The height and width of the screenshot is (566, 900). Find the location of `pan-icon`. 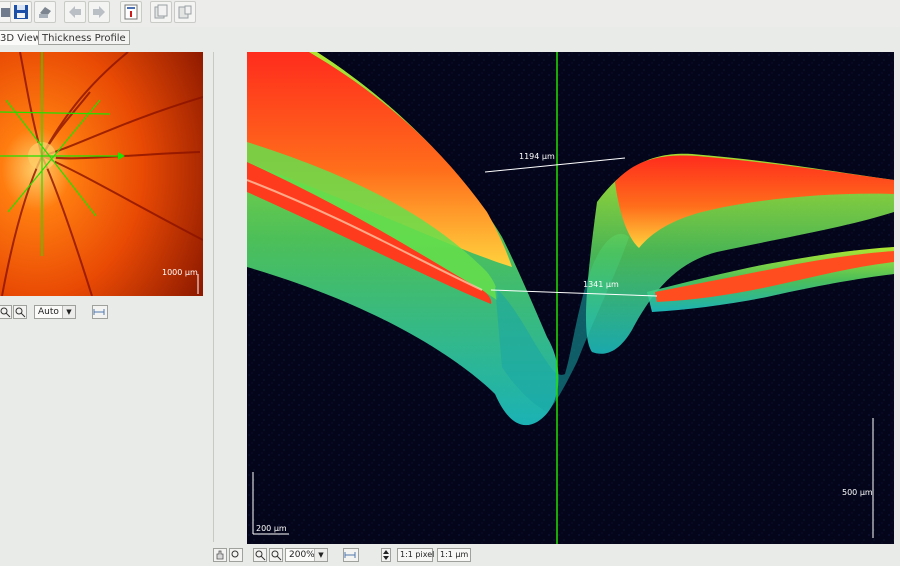

pan-icon is located at coordinates (220, 555).